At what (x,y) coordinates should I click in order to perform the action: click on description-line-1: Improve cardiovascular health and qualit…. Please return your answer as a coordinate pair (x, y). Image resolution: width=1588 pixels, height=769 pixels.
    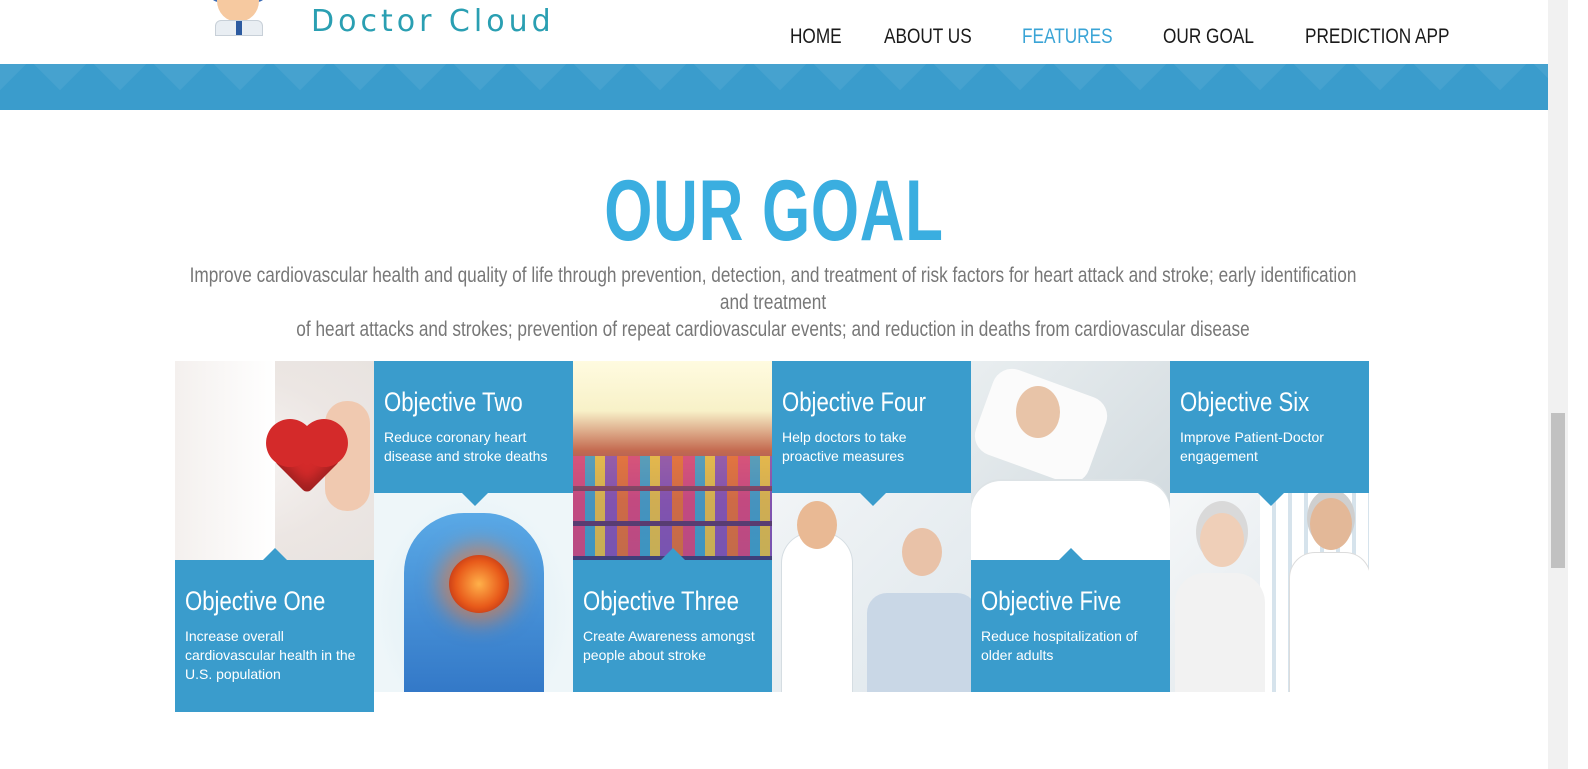
    Looking at the image, I should click on (773, 289).